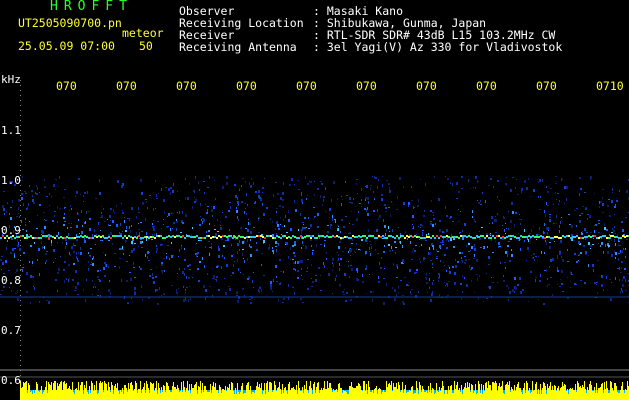 Image resolution: width=629 pixels, height=400 pixels. I want to click on freq-tick: 1.0, so click(11, 180).